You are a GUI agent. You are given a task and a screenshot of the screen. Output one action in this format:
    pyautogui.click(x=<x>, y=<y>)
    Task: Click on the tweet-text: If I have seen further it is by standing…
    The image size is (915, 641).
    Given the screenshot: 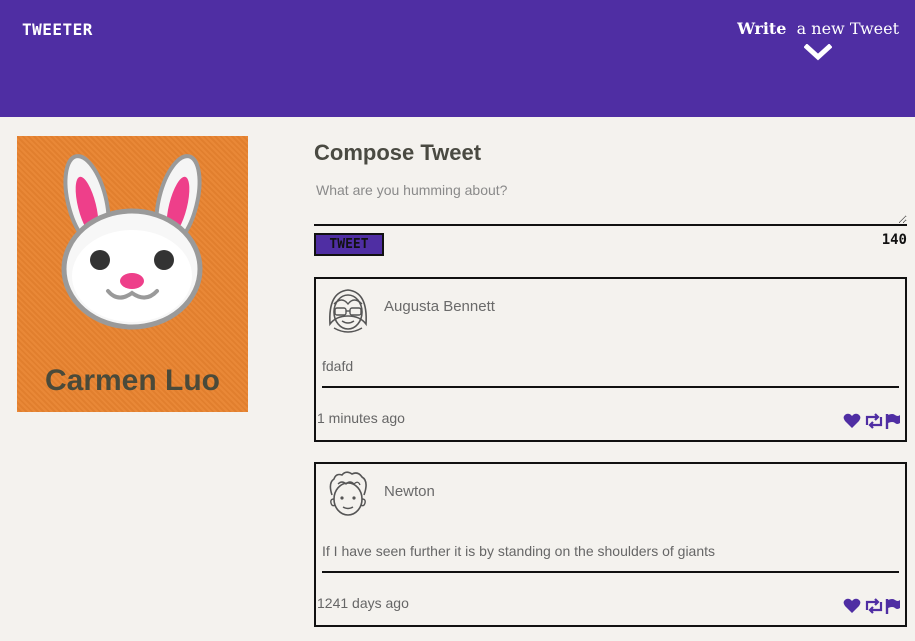 What is the action you would take?
    pyautogui.click(x=519, y=551)
    